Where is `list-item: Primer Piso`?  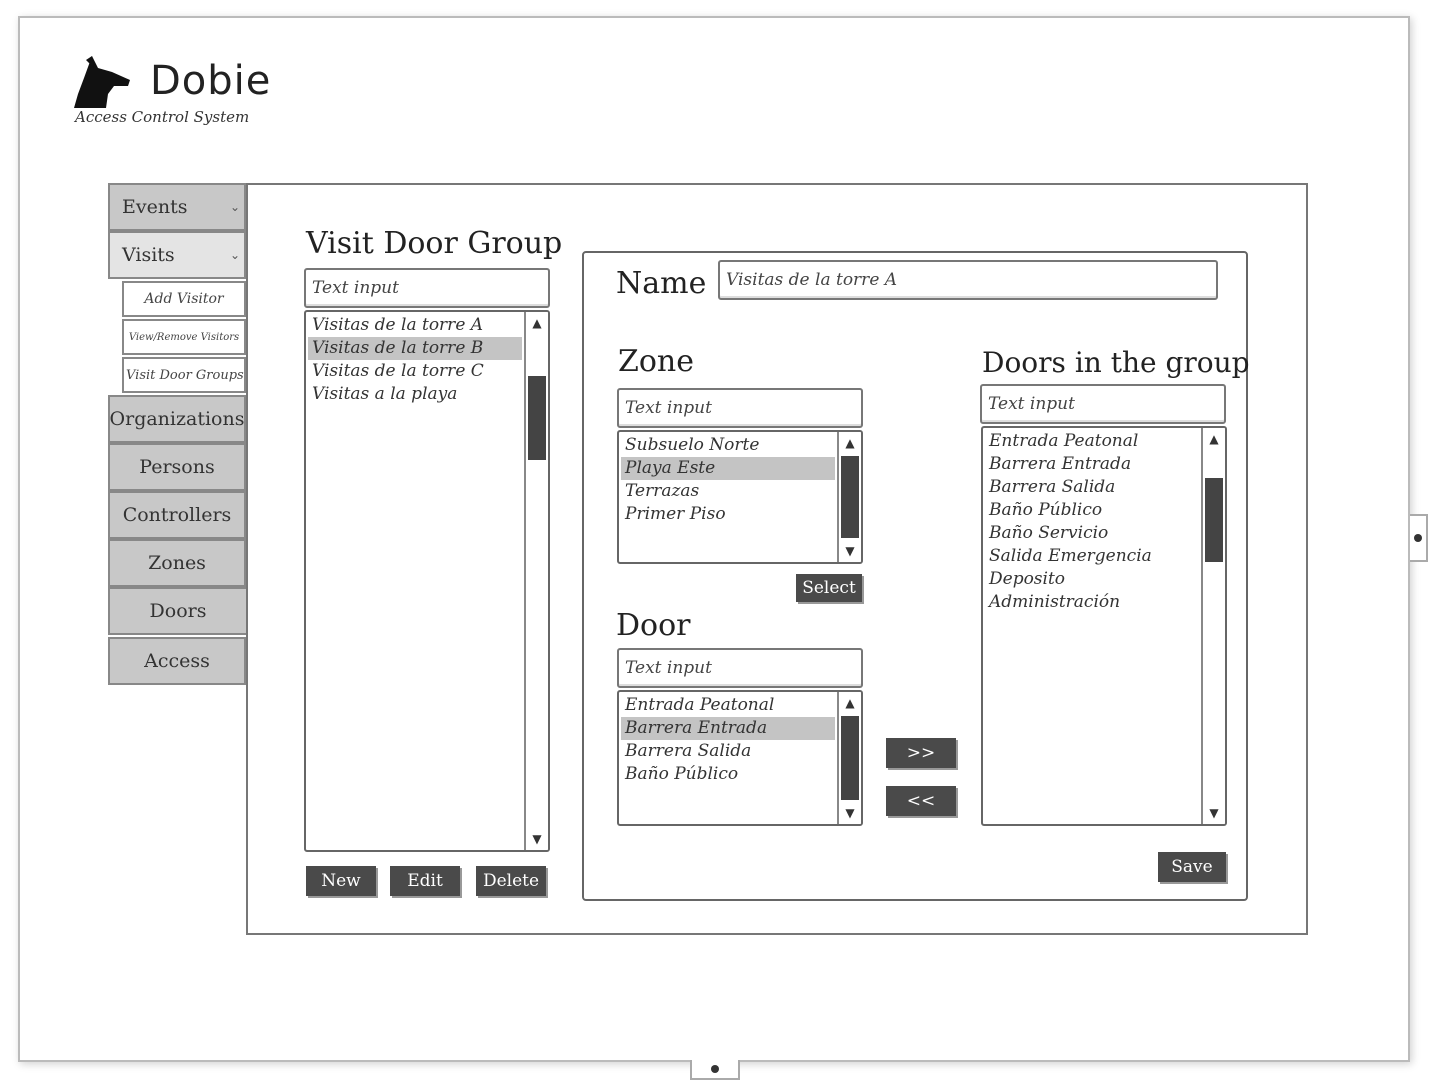
list-item: Primer Piso is located at coordinates (728, 514).